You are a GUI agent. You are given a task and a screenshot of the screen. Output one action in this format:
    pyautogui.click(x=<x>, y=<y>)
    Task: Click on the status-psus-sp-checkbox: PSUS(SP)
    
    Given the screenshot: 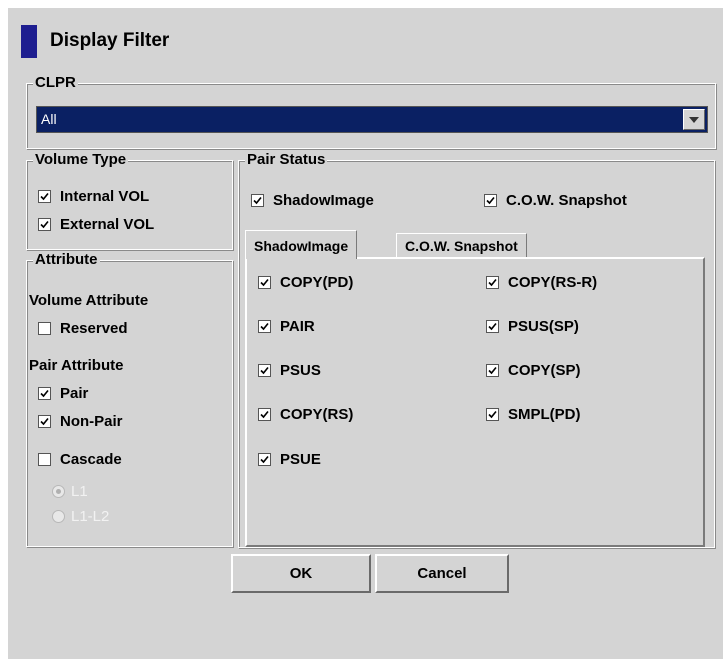 What is the action you would take?
    pyautogui.click(x=532, y=326)
    